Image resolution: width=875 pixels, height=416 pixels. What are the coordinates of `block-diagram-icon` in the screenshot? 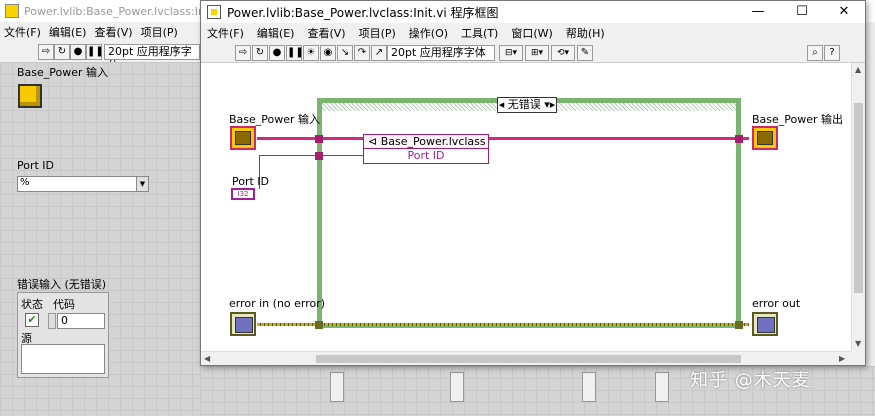 It's located at (214, 12).